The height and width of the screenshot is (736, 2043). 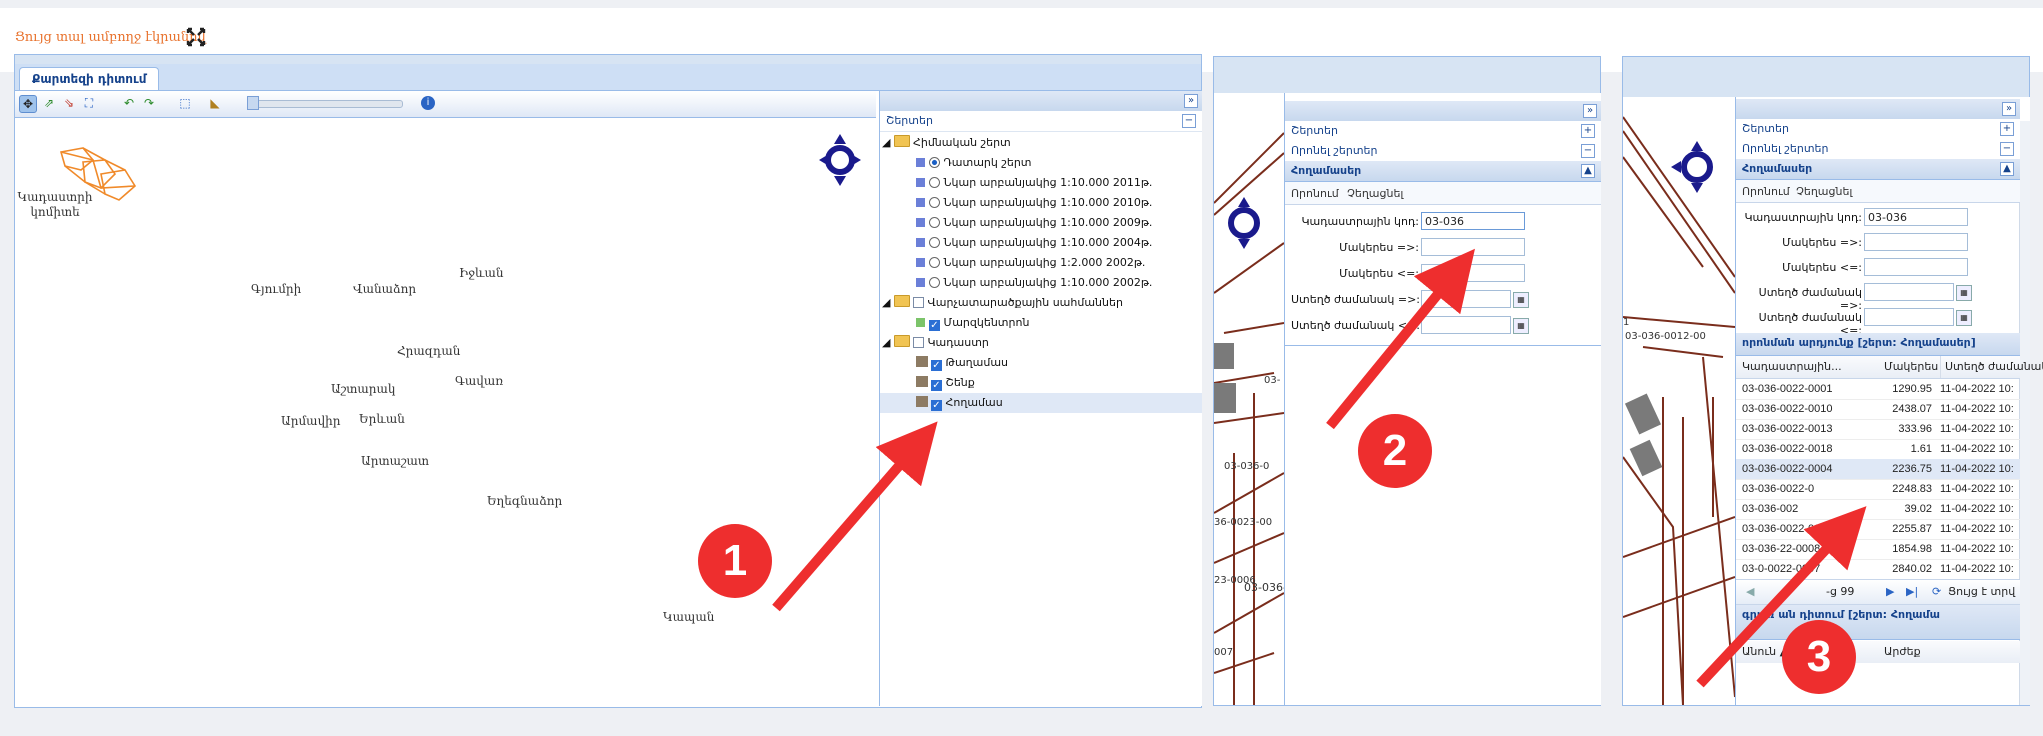 What do you see at coordinates (855, 516) in the screenshot?
I see `arrow-step1` at bounding box center [855, 516].